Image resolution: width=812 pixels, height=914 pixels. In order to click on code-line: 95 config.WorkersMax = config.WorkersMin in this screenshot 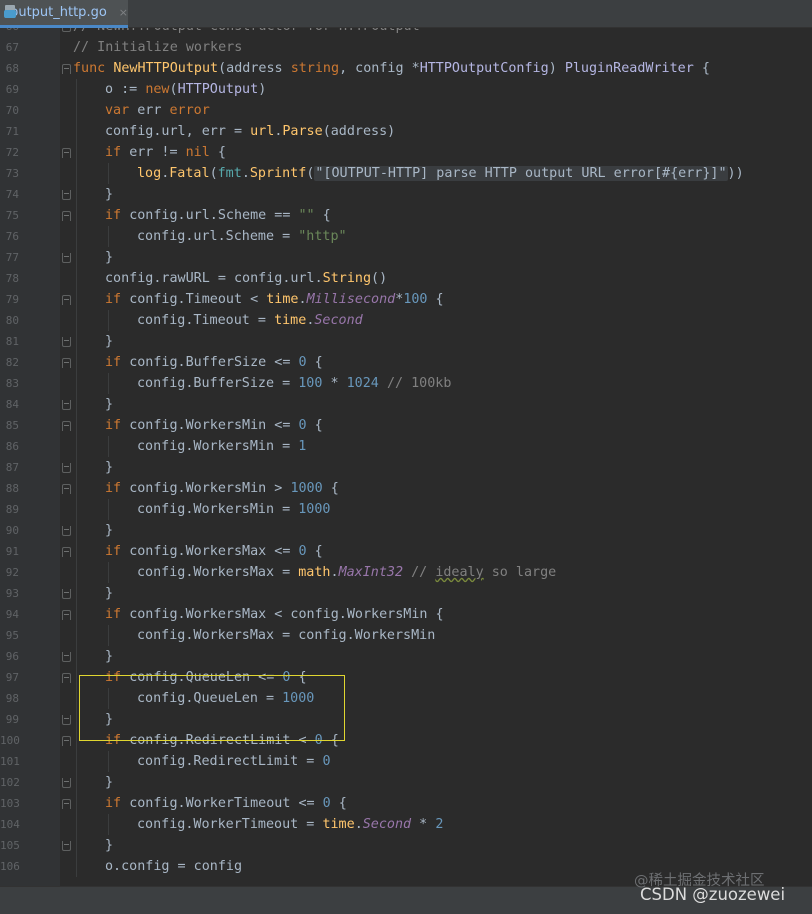, I will do `click(406, 635)`.